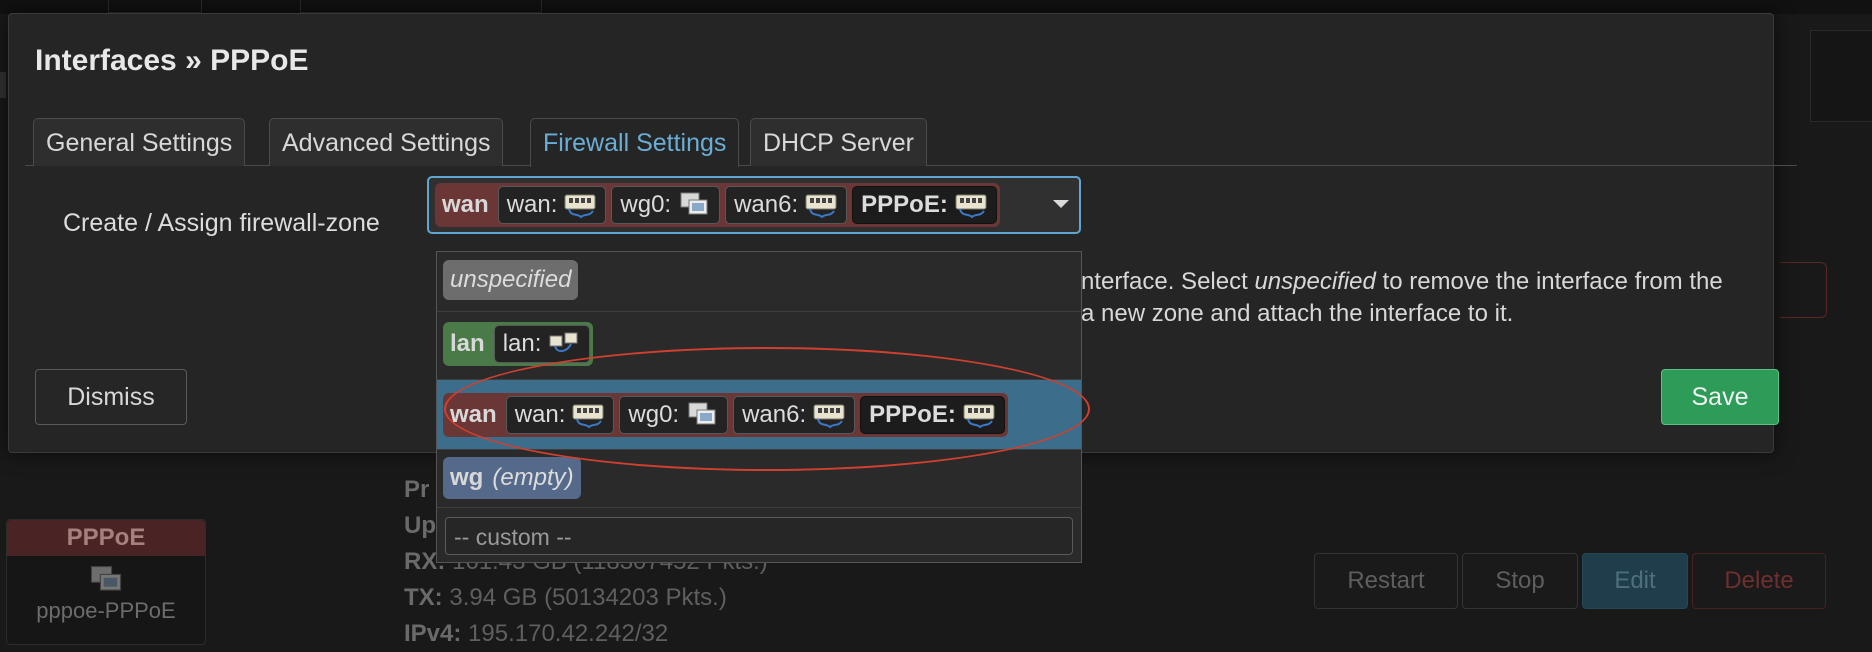  I want to click on interface-name: PPPoE, so click(106, 538).